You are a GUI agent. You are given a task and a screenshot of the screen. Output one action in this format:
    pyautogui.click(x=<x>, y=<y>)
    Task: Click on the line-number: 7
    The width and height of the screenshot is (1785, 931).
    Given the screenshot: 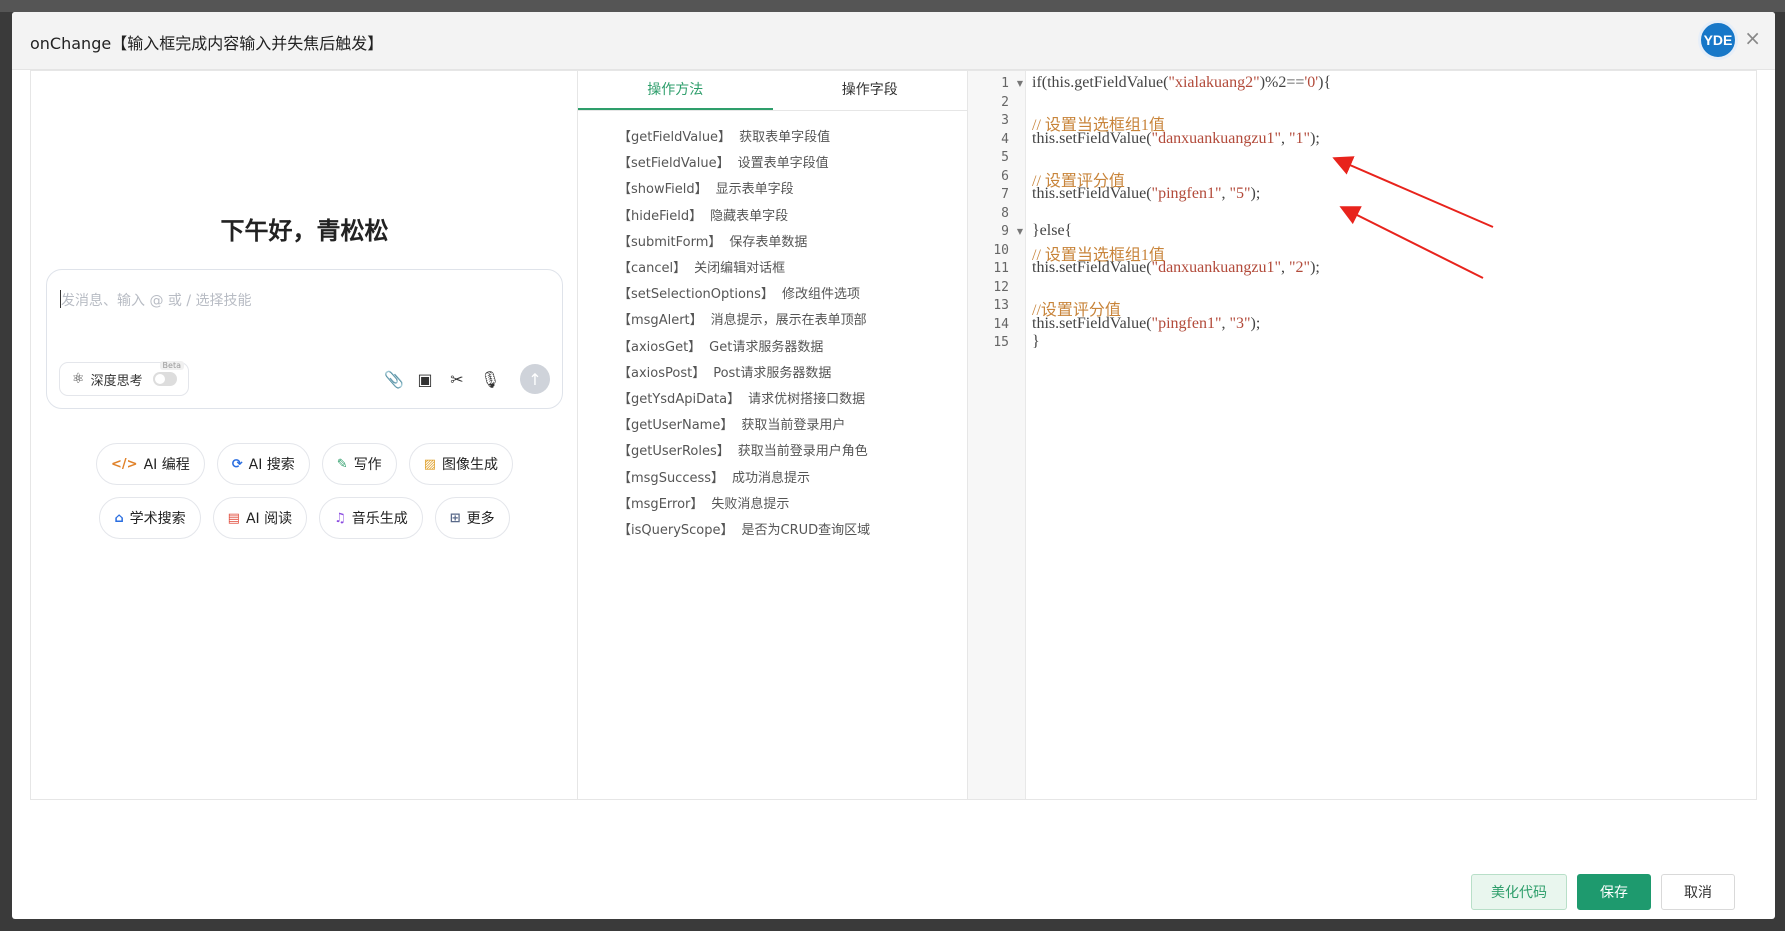 What is the action you would take?
    pyautogui.click(x=1005, y=194)
    